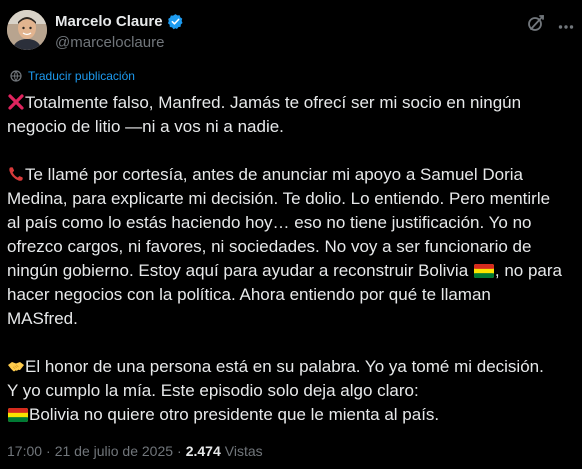  What do you see at coordinates (566, 23) in the screenshot?
I see `more-options-icon` at bounding box center [566, 23].